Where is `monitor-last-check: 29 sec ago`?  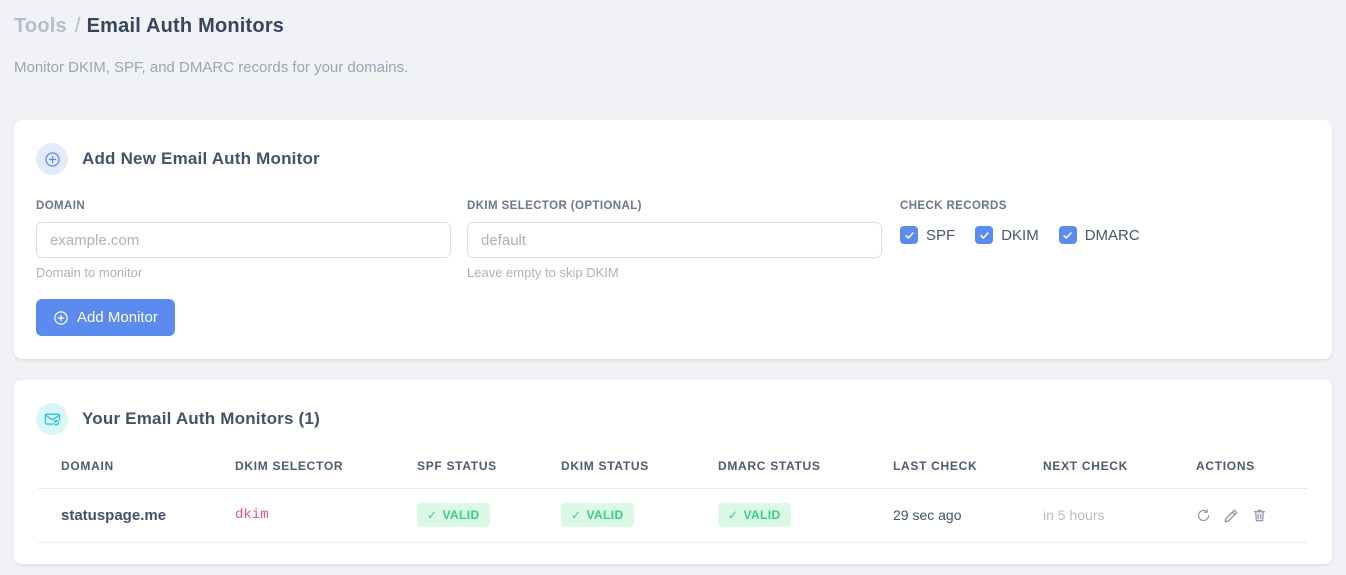 monitor-last-check: 29 sec ago is located at coordinates (968, 515).